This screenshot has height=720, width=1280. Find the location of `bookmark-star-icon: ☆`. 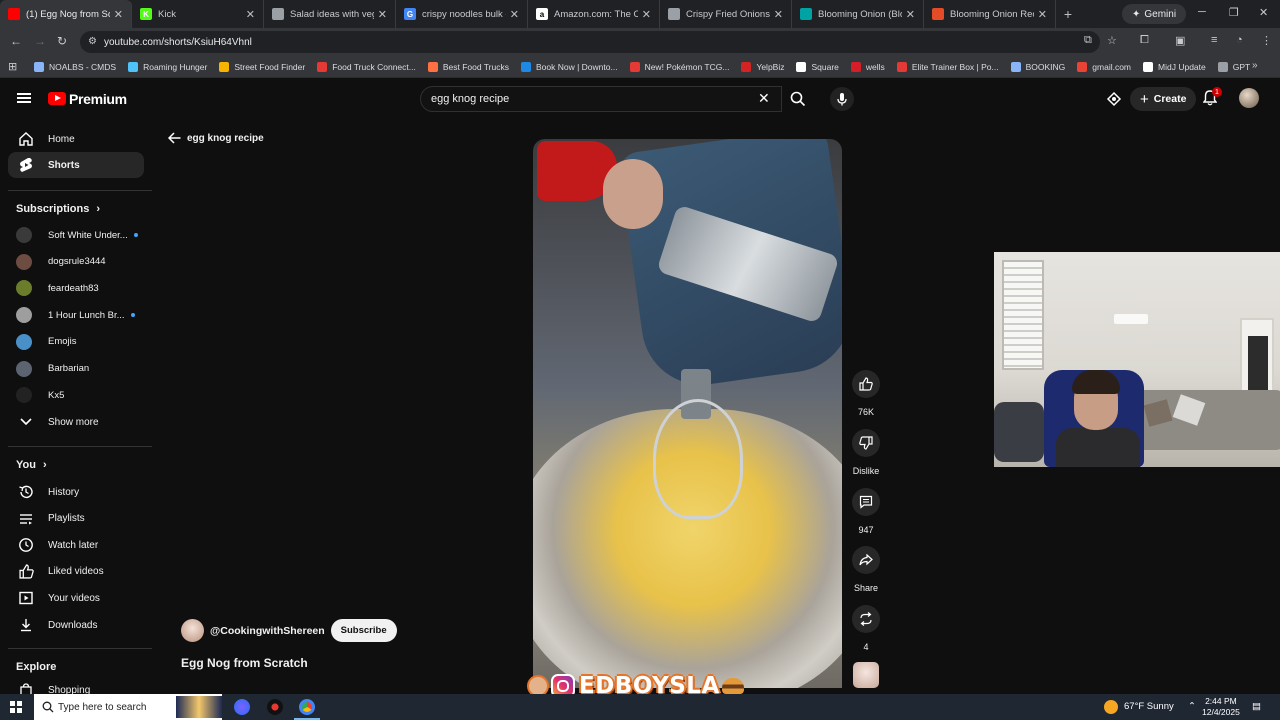

bookmark-star-icon: ☆ is located at coordinates (1112, 40).